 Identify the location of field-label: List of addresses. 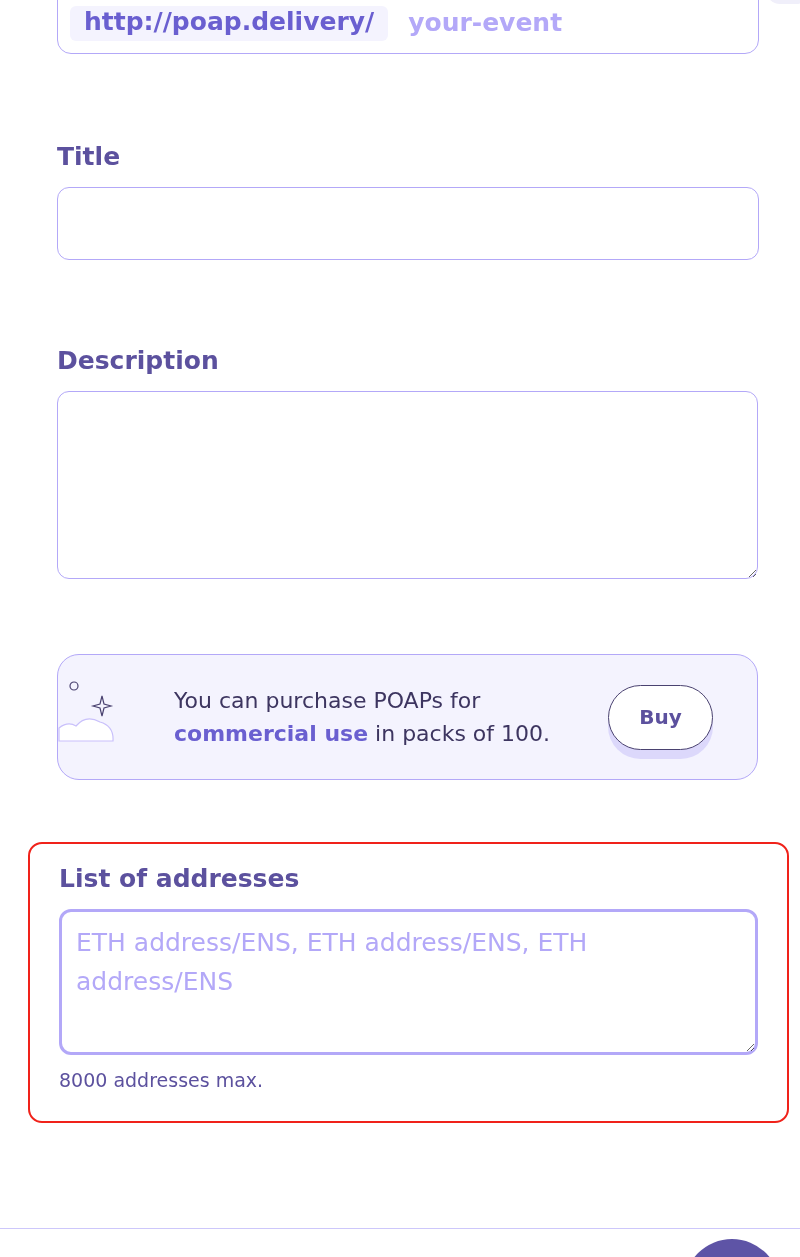
(180, 878).